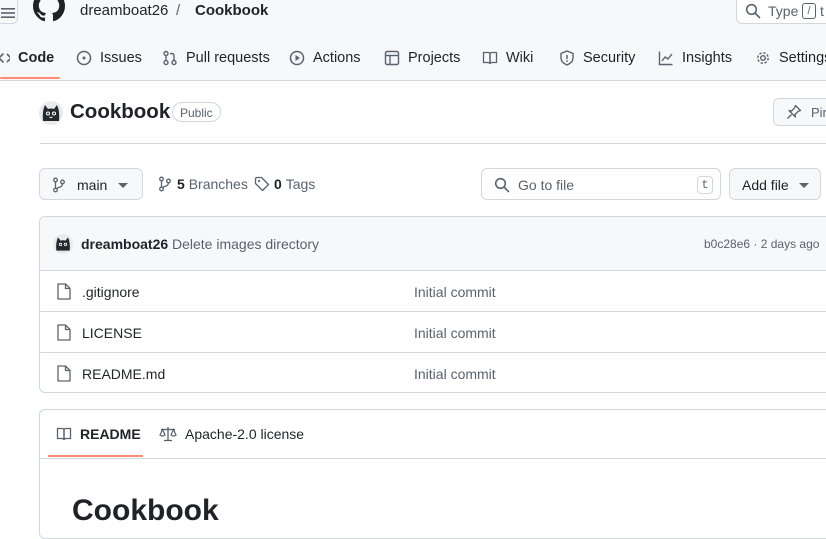 The image size is (826, 539). I want to click on branch-name: main, so click(92, 185).